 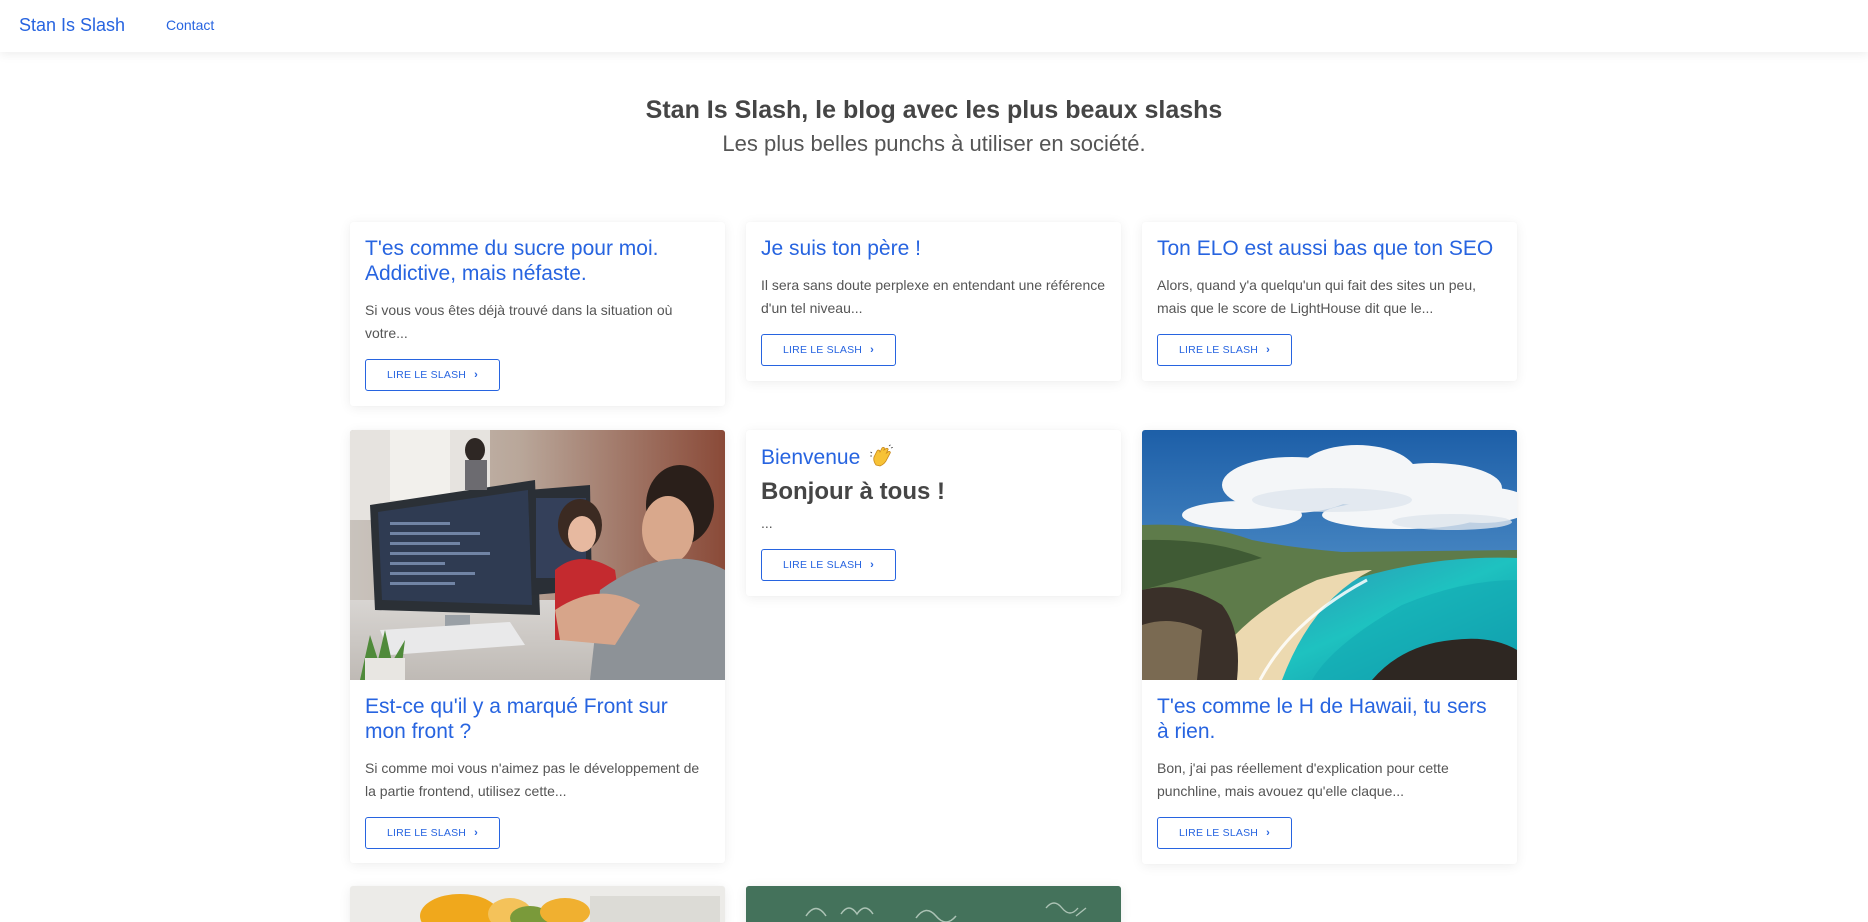 I want to click on post-title-link: Bienvenue, so click(x=933, y=457).